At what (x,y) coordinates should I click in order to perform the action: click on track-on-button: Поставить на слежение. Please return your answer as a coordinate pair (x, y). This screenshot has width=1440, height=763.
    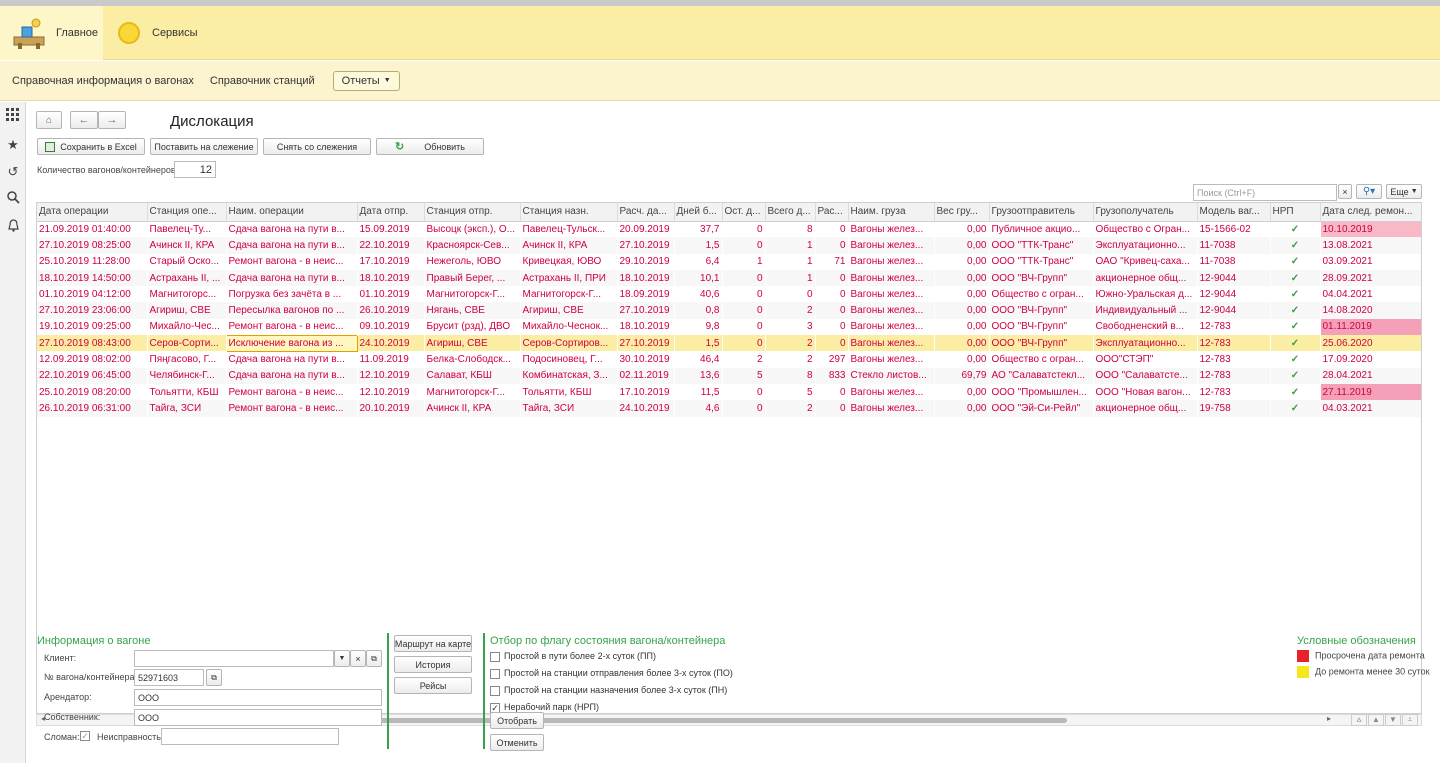
    Looking at the image, I should click on (204, 146).